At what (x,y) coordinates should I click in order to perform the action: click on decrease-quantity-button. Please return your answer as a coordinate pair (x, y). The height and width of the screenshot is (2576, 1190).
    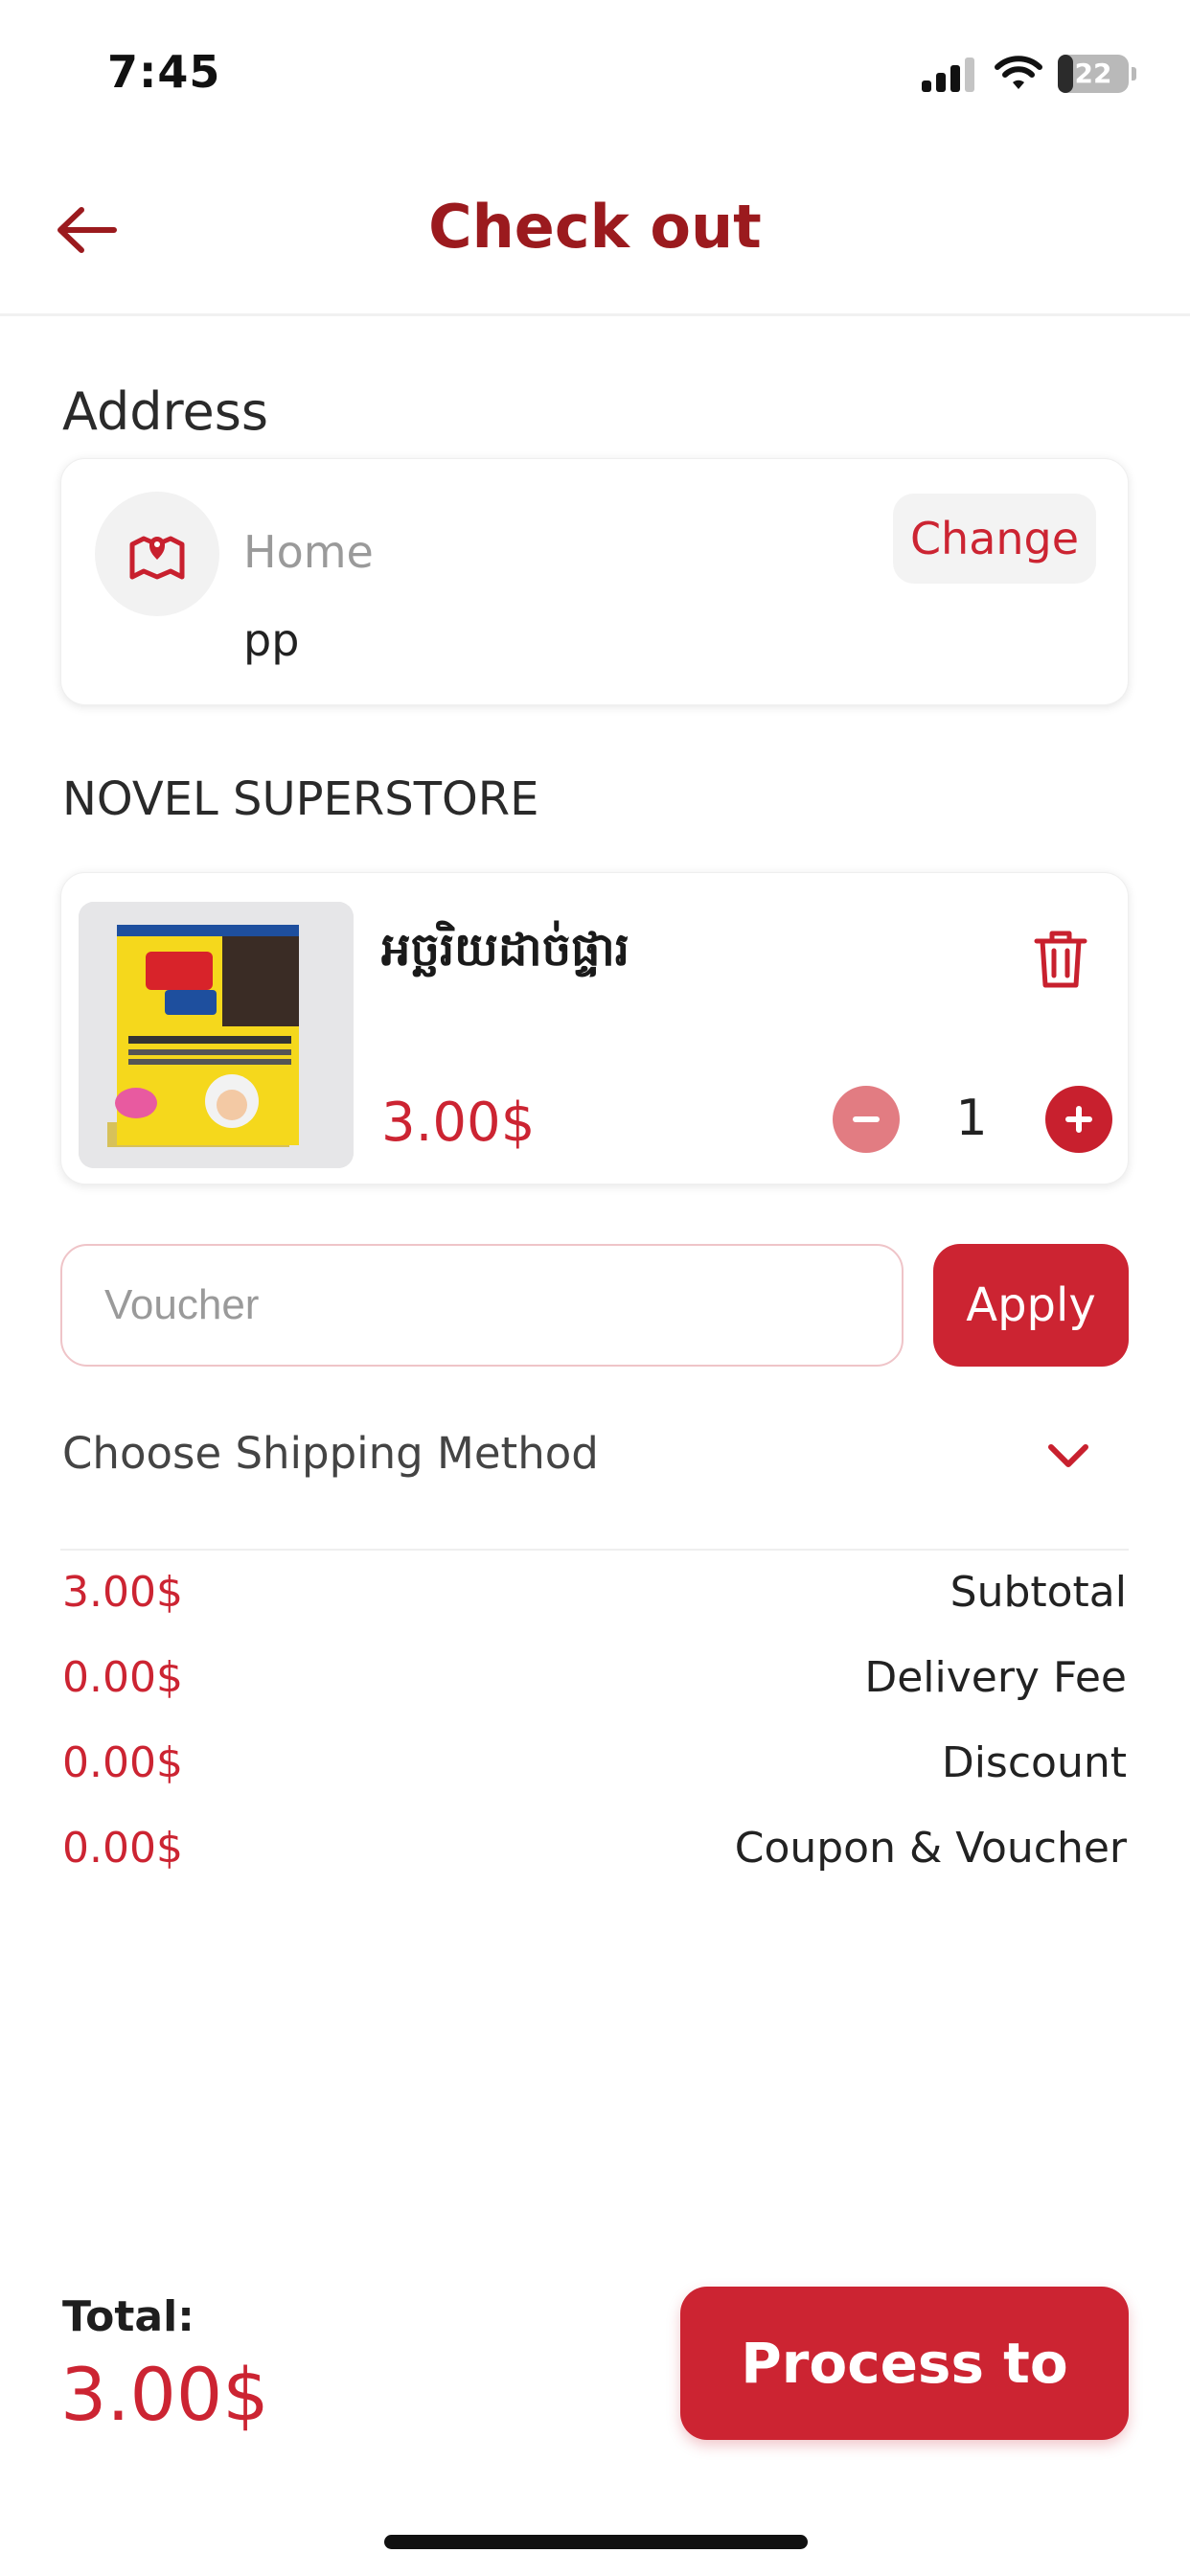
    Looking at the image, I should click on (867, 1119).